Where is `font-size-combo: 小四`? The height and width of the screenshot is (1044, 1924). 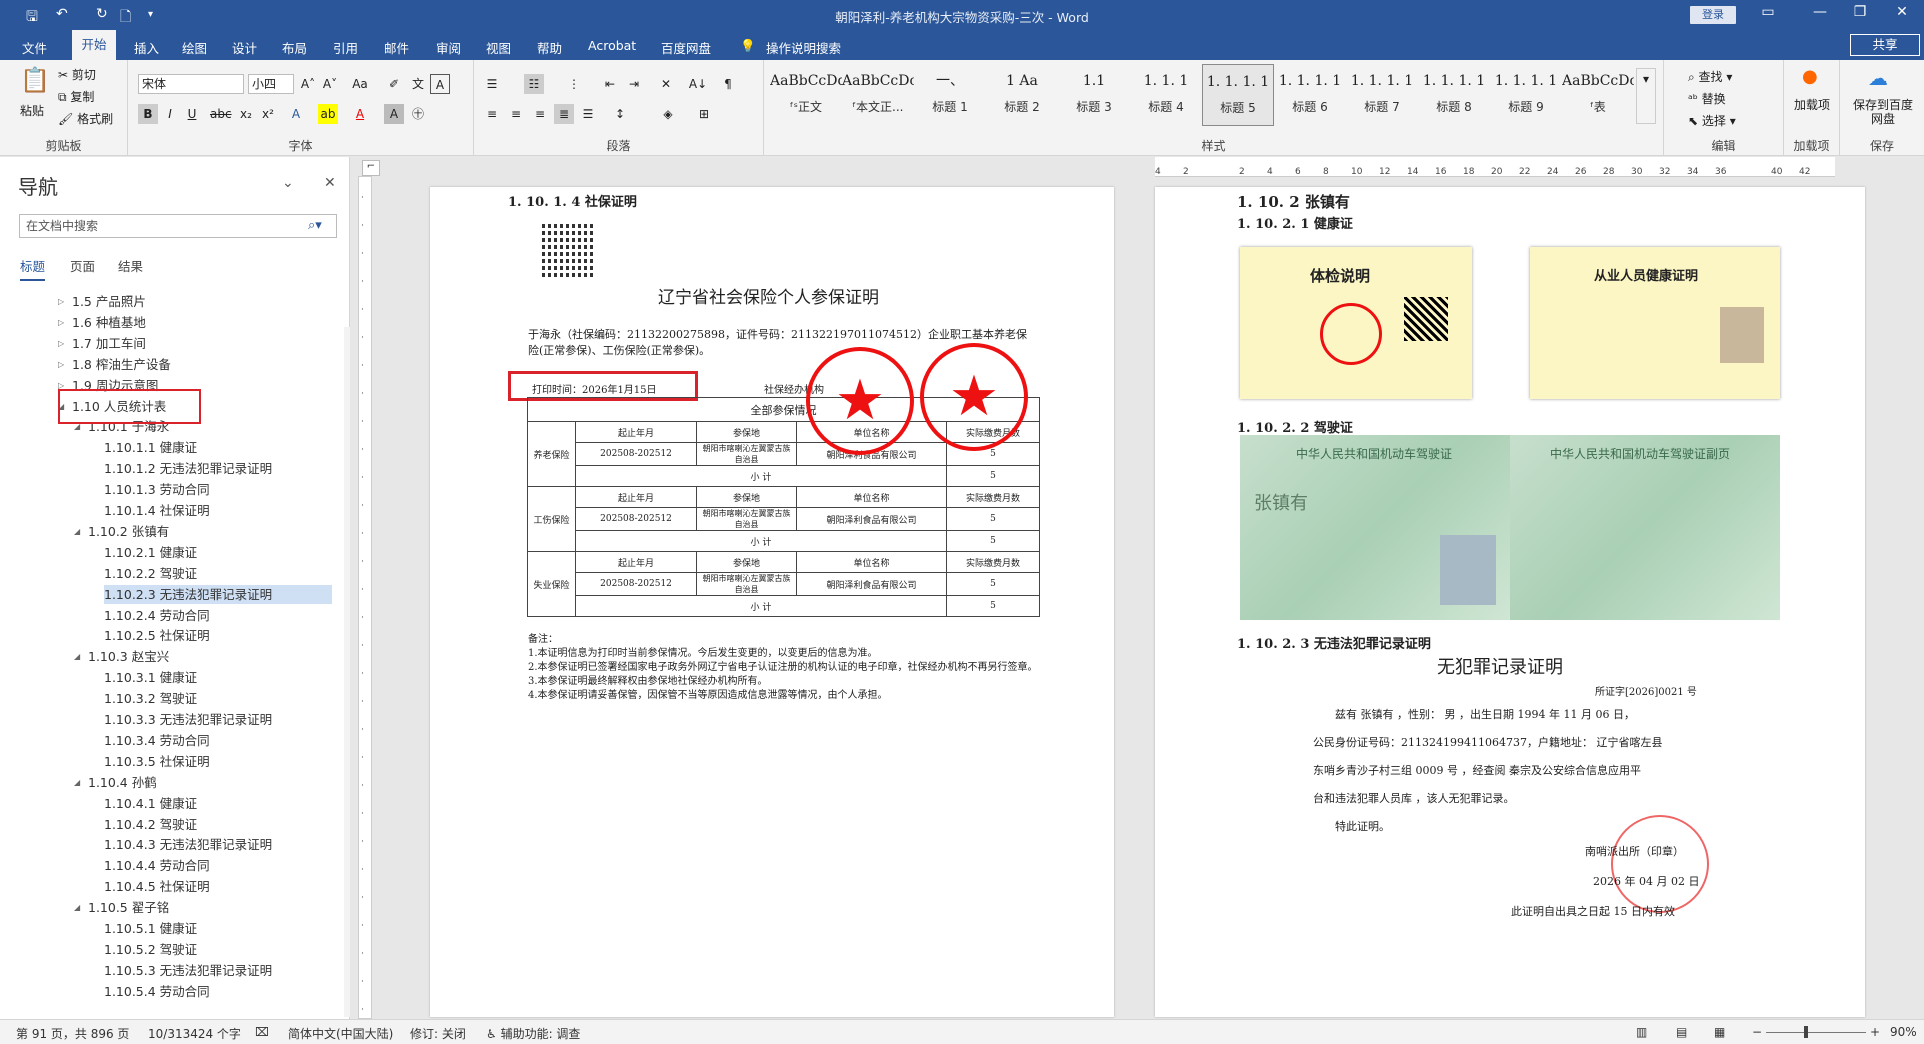 font-size-combo: 小四 is located at coordinates (271, 84).